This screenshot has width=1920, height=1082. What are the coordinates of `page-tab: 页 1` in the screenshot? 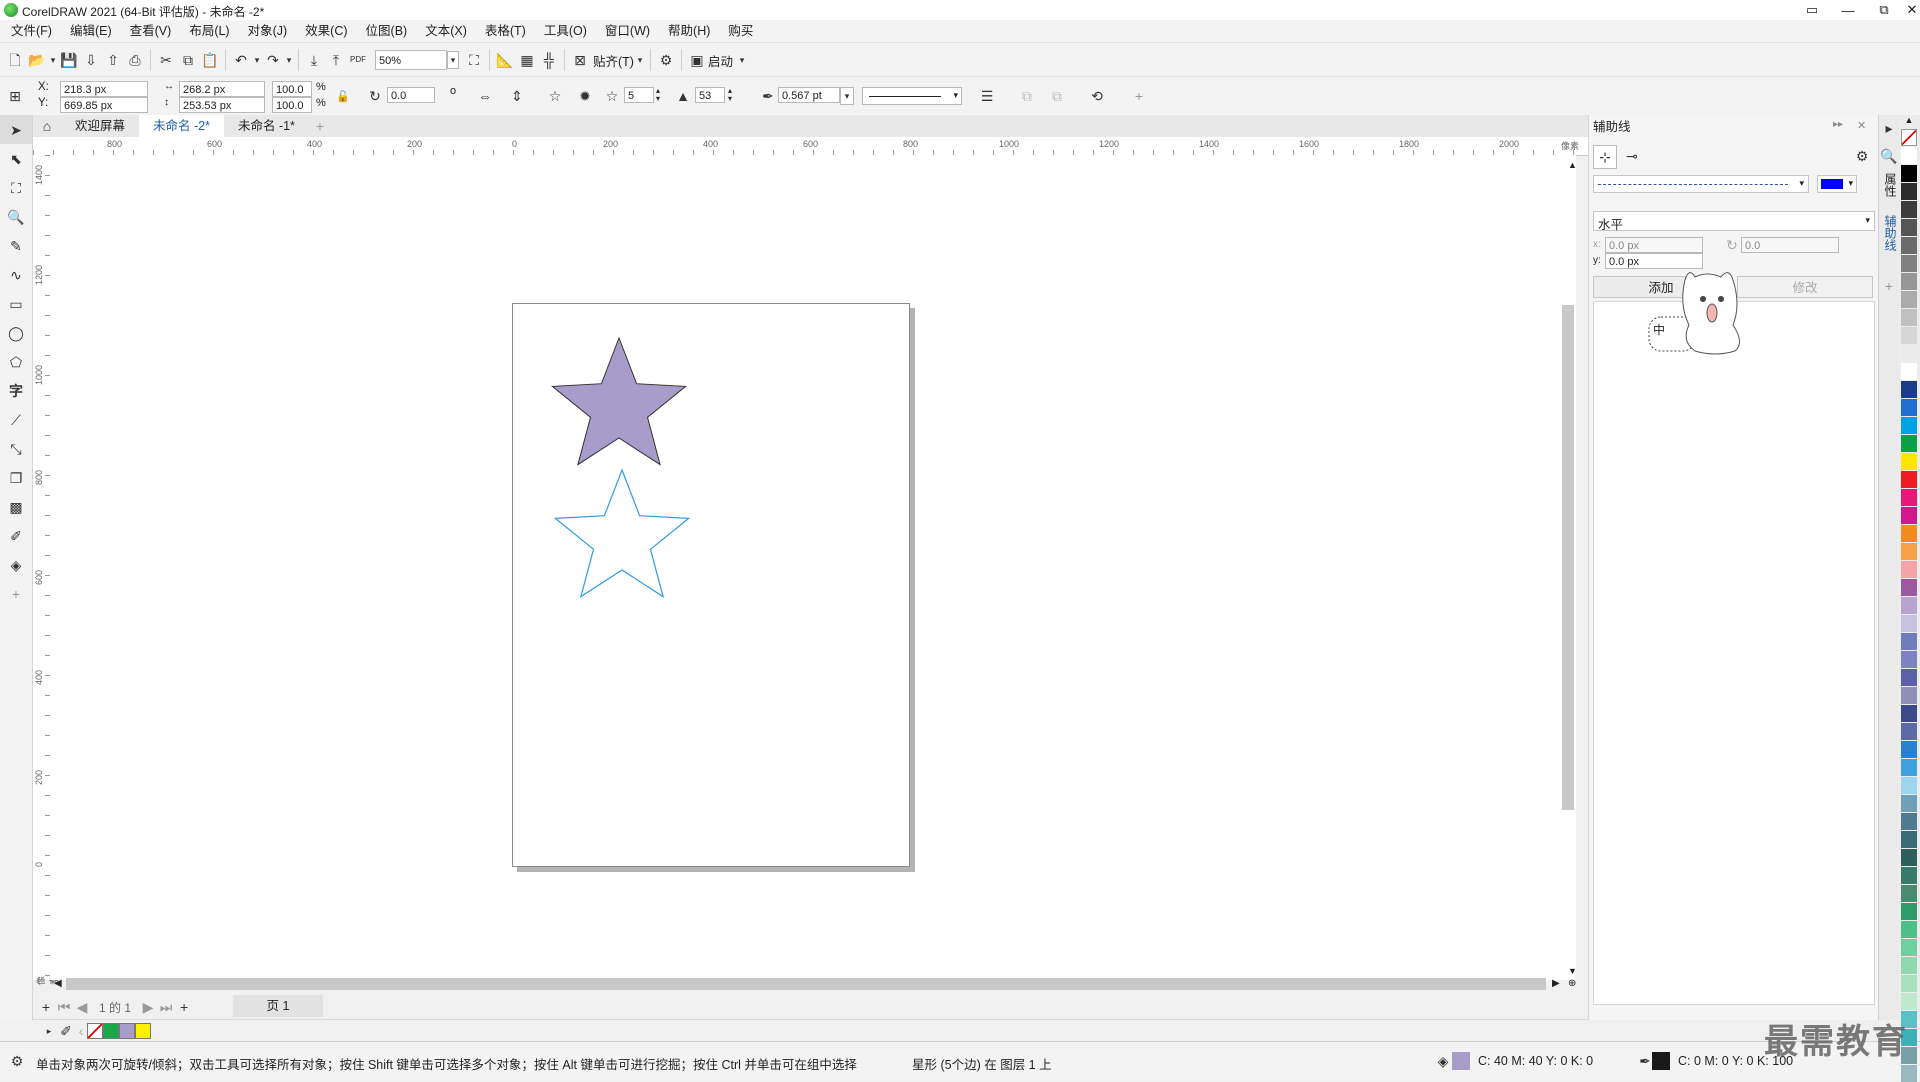 It's located at (278, 1006).